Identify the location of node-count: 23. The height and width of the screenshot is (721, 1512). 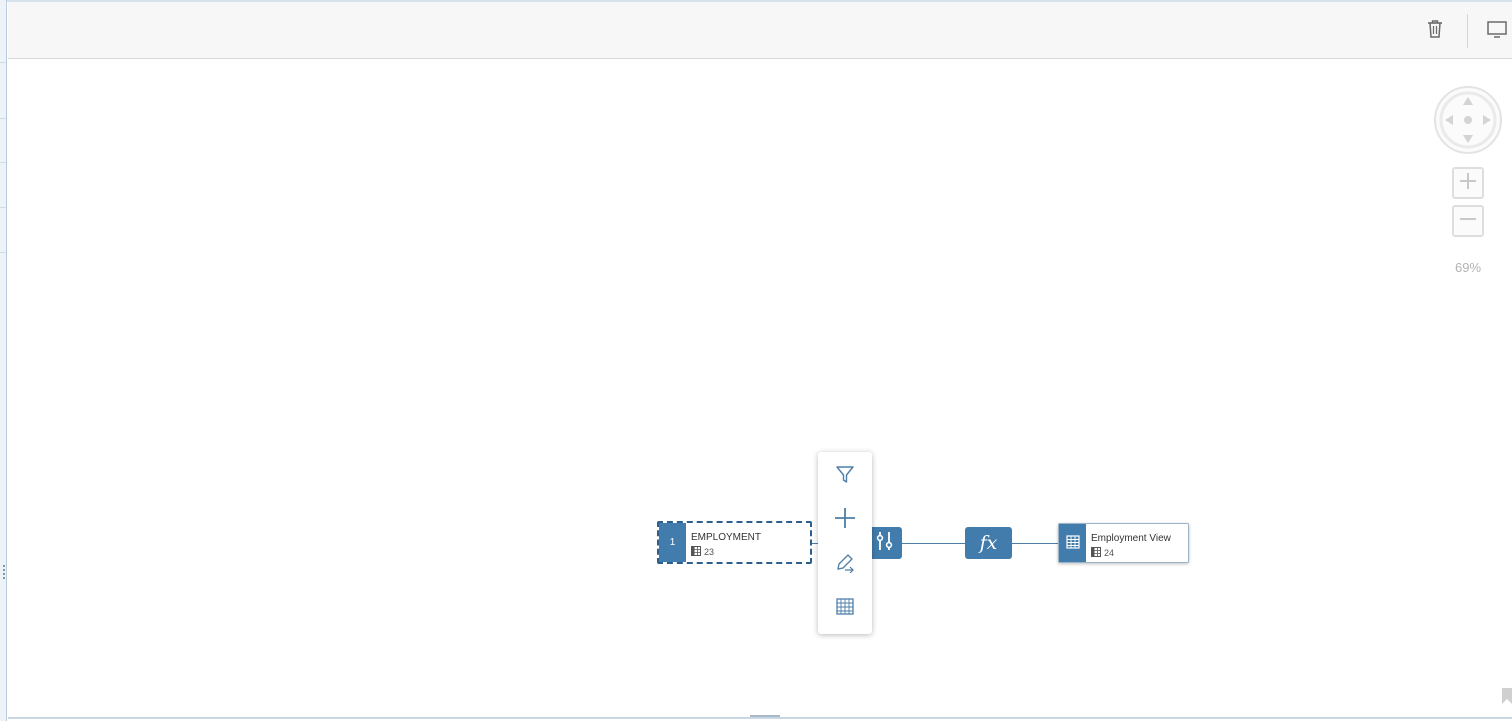
(709, 552).